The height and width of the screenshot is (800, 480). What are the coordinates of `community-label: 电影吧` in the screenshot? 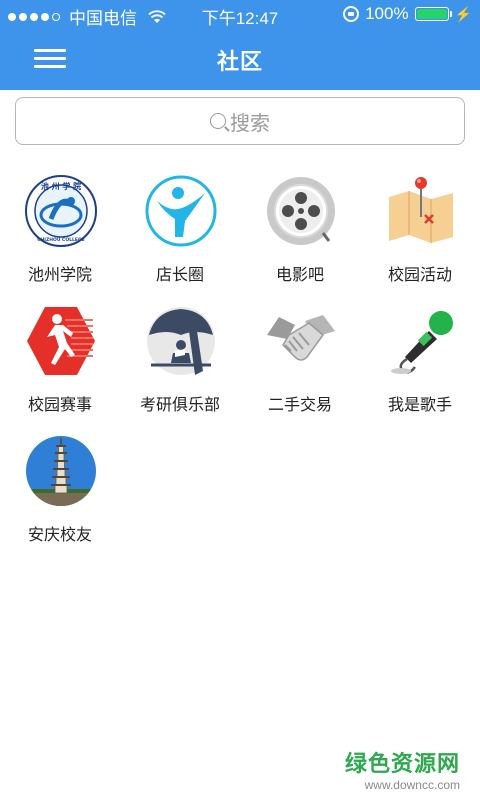 It's located at (299, 274).